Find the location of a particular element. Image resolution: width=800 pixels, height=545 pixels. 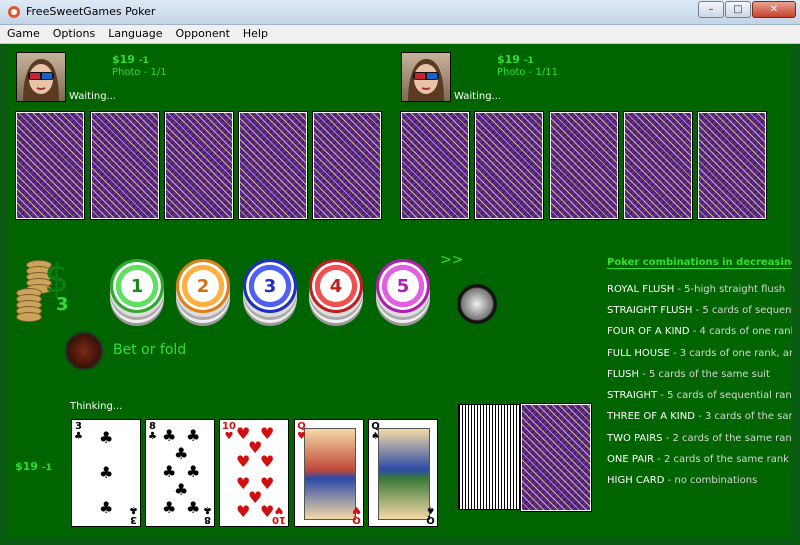

menu-opponent: Opponent is located at coordinates (202, 34).